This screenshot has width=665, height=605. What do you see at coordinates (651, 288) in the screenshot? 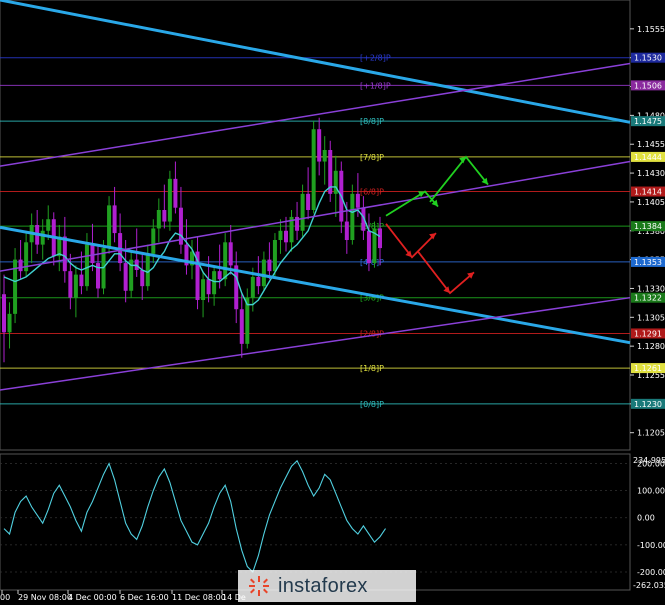
I see `price-tick-label: 1.1330` at bounding box center [651, 288].